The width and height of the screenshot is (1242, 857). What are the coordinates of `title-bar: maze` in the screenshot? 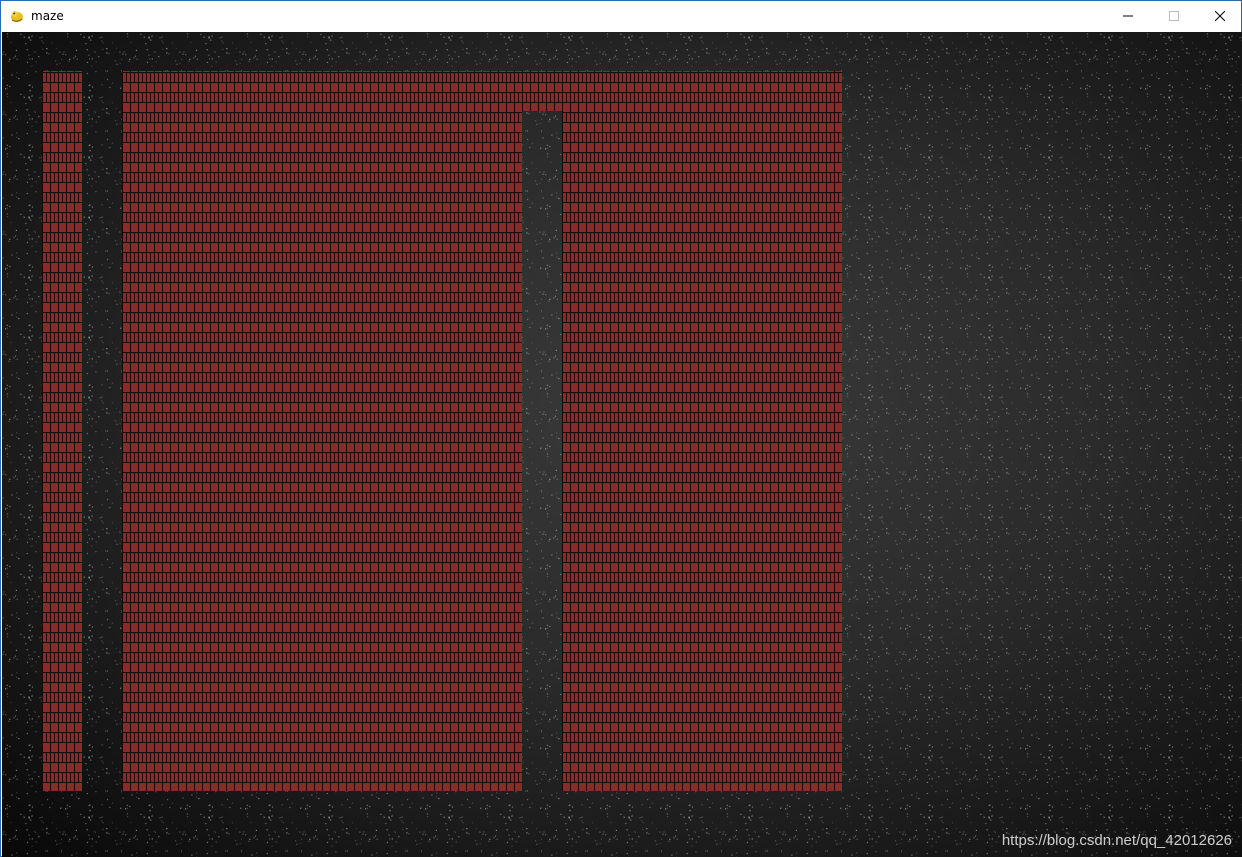 It's located at (621, 16).